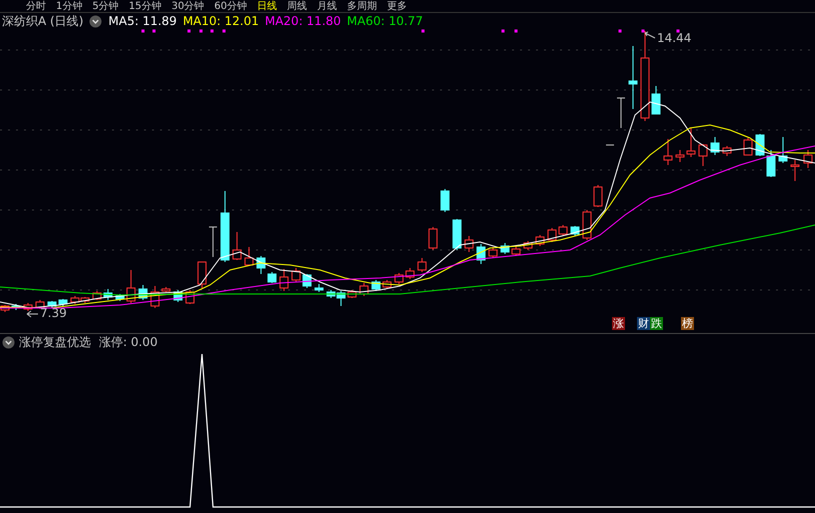 This screenshot has width=815, height=513. What do you see at coordinates (53, 313) in the screenshot?
I see `low-price-label: 7.39` at bounding box center [53, 313].